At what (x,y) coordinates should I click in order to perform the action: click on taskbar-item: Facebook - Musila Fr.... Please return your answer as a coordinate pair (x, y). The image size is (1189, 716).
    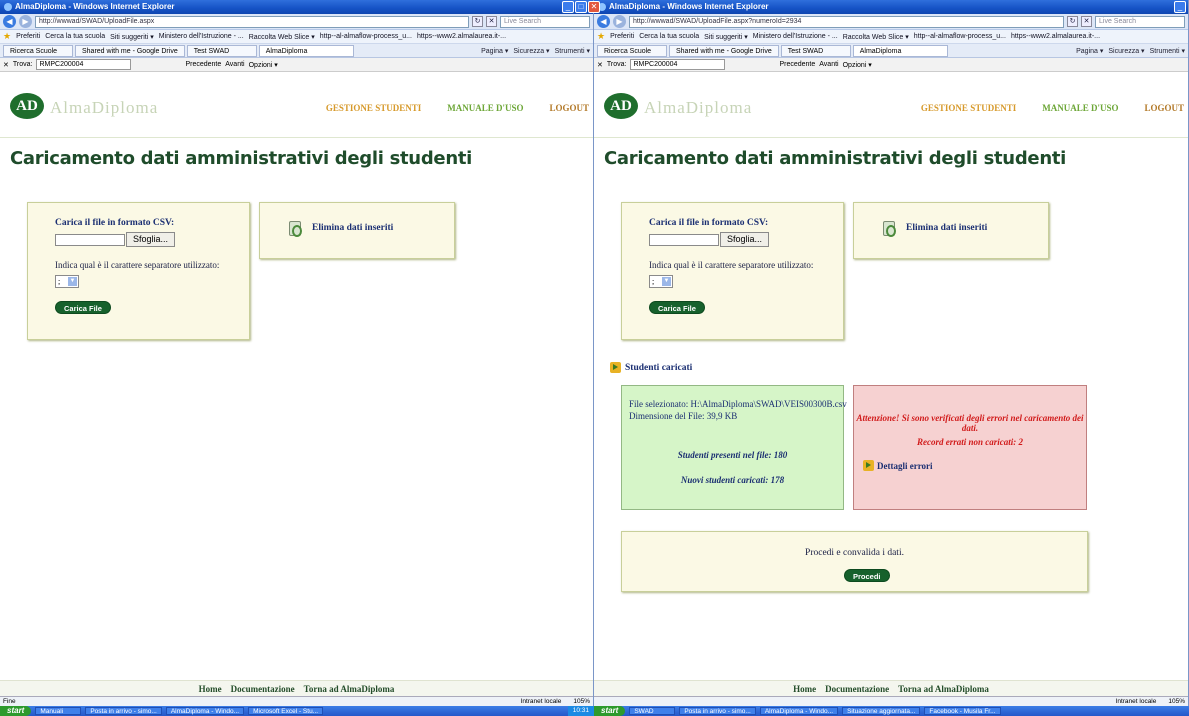
    Looking at the image, I should click on (962, 711).